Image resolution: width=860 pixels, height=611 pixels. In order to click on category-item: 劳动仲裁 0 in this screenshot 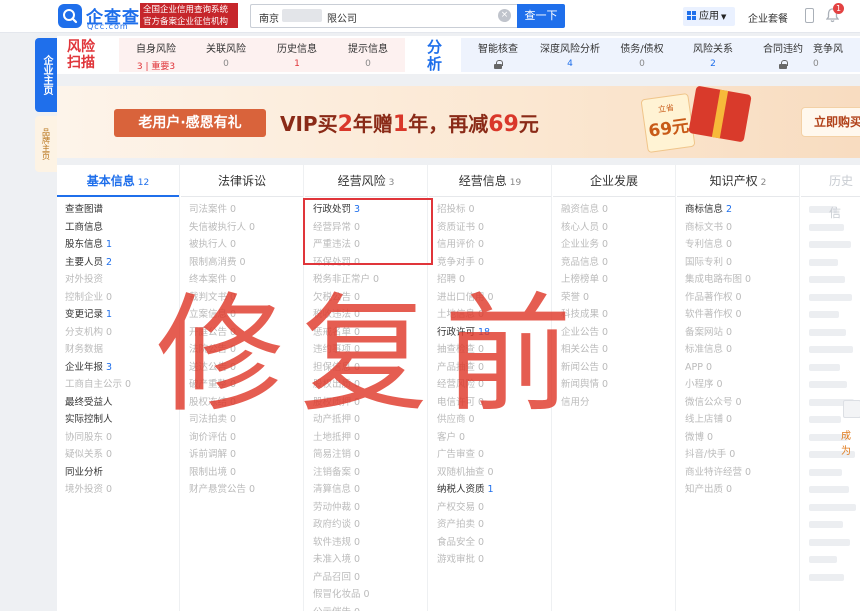, I will do `click(370, 508)`.